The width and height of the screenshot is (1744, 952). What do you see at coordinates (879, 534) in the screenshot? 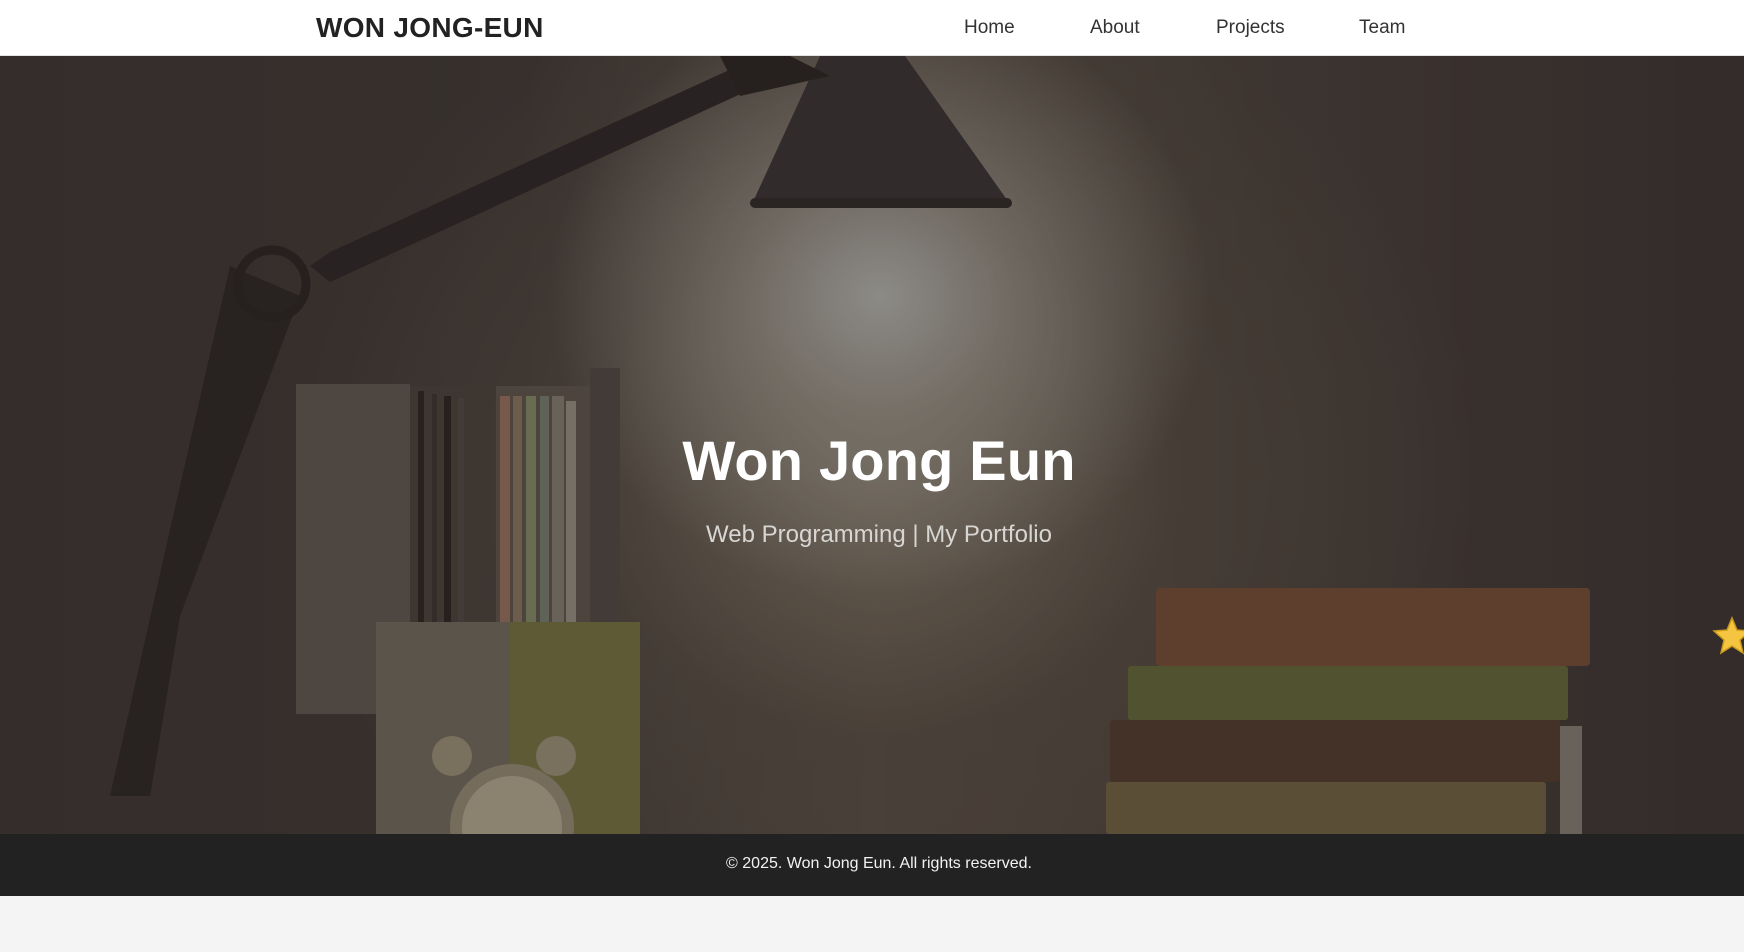
I see `hero-subtitle: Web Programming | My Portfolio` at bounding box center [879, 534].